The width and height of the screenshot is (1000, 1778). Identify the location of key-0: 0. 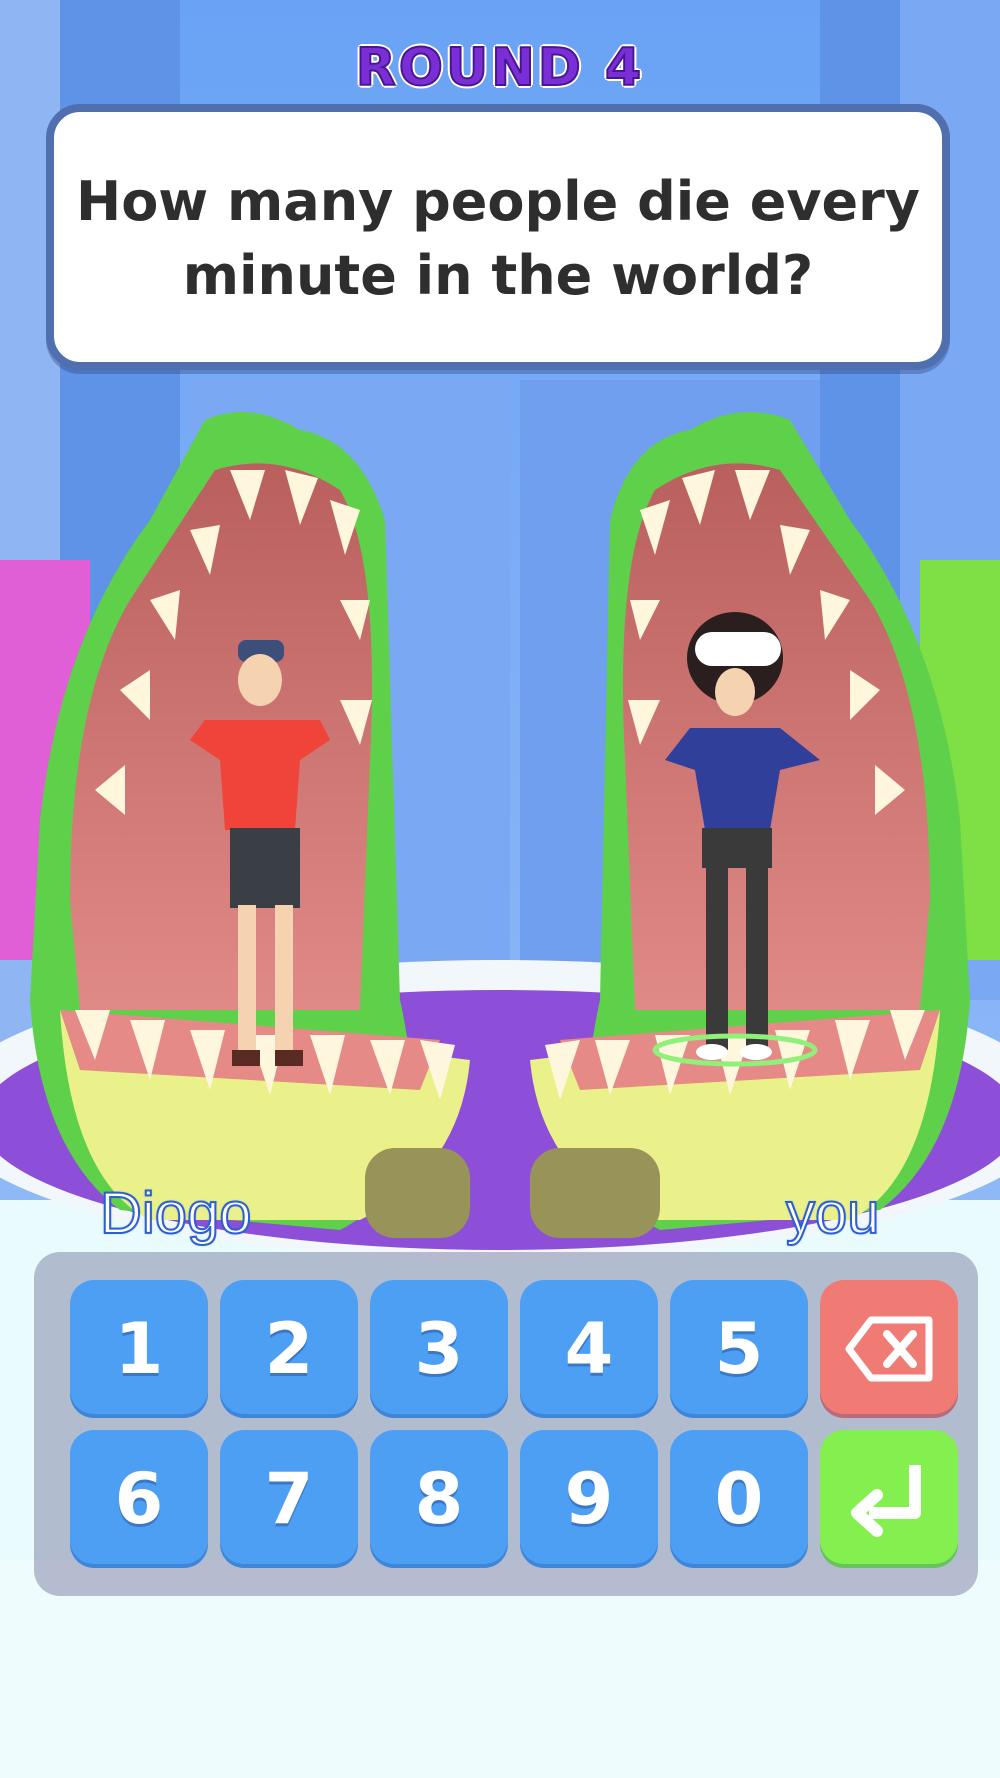
(739, 1499).